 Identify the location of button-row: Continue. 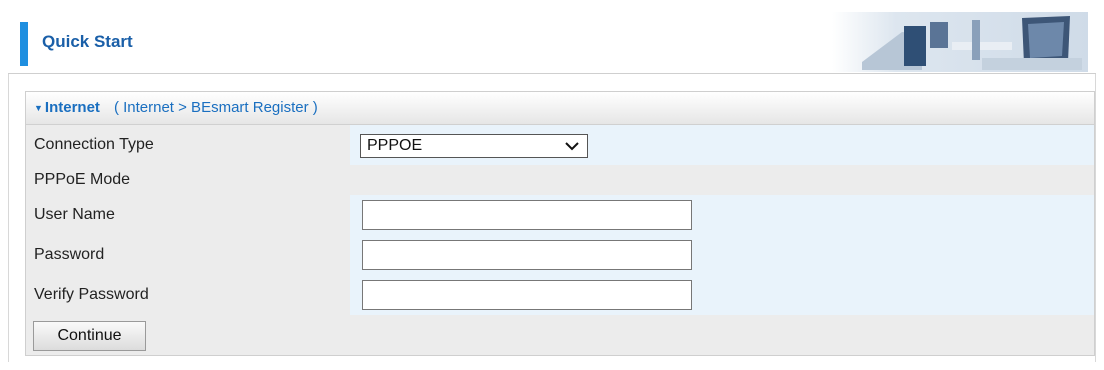
(560, 335).